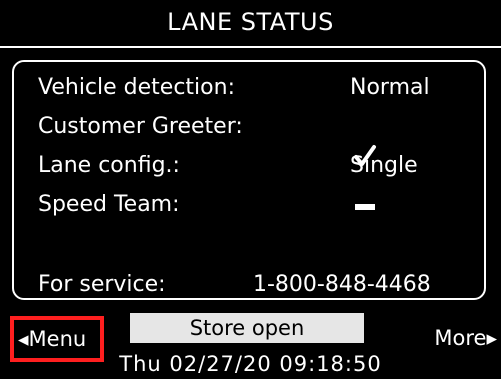 The height and width of the screenshot is (379, 501). Describe the element at coordinates (250, 364) in the screenshot. I see `date-time-display: Thu 02/27/20 09:18:50` at that location.